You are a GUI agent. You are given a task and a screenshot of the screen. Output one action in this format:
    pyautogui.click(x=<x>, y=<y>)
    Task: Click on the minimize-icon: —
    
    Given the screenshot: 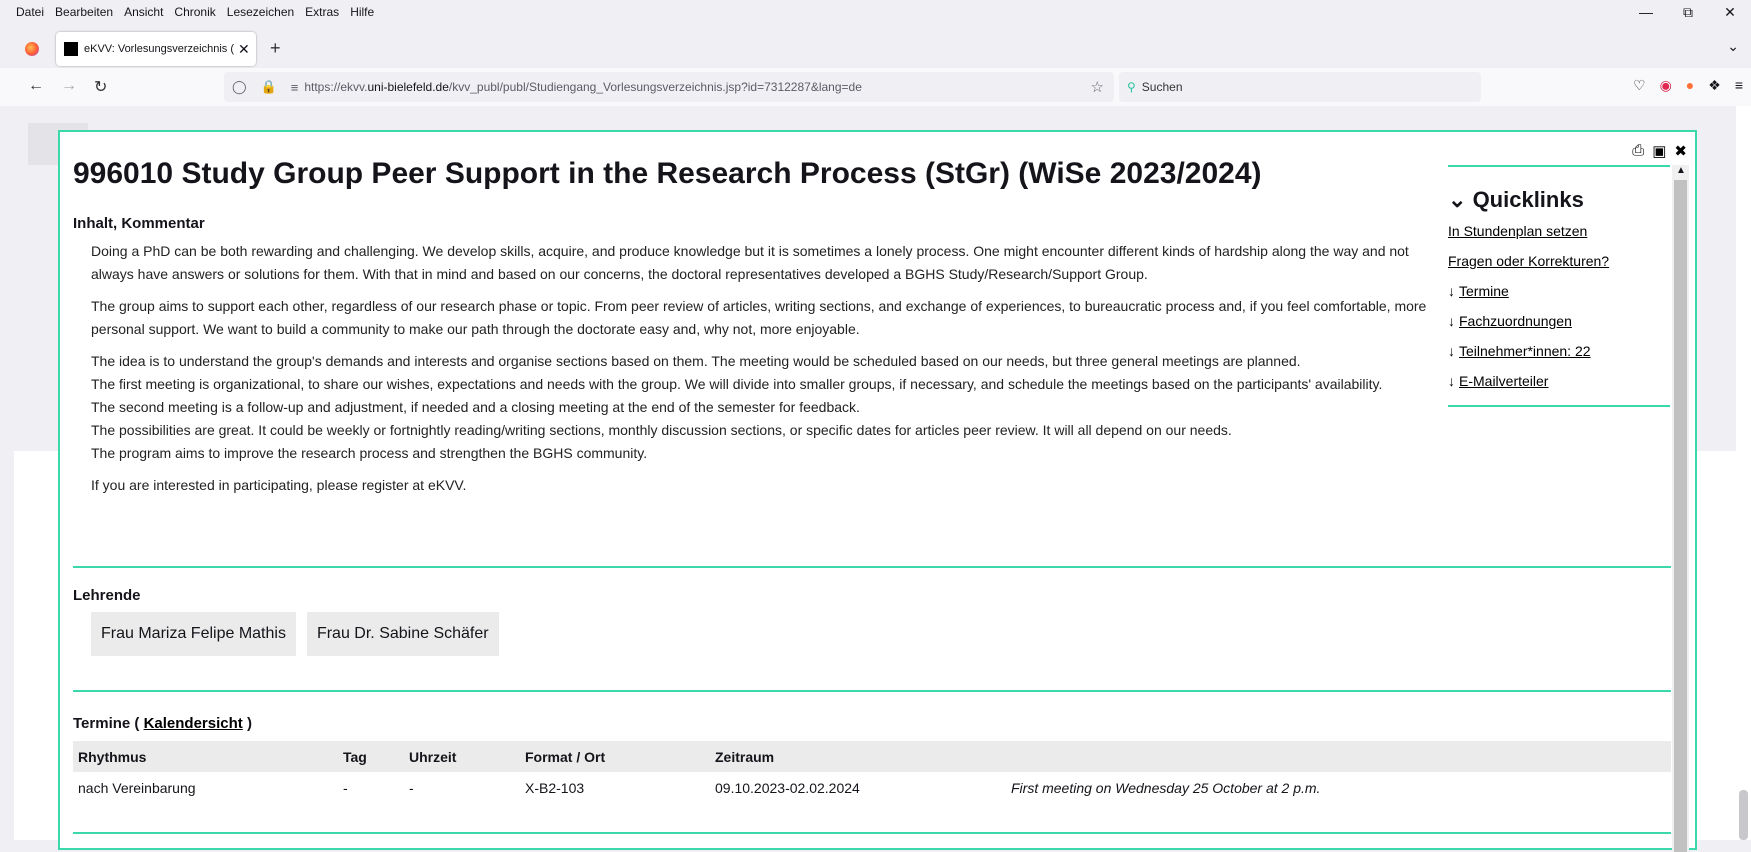 What is the action you would take?
    pyautogui.click(x=1646, y=12)
    